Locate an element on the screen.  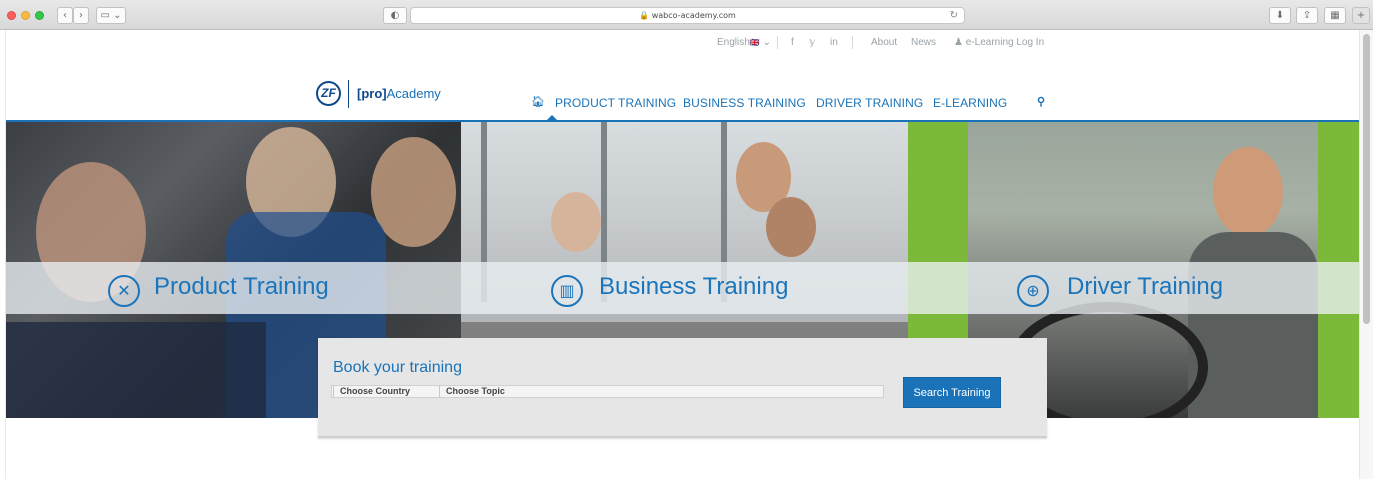
tools-icon: ✕ is located at coordinates (124, 291).